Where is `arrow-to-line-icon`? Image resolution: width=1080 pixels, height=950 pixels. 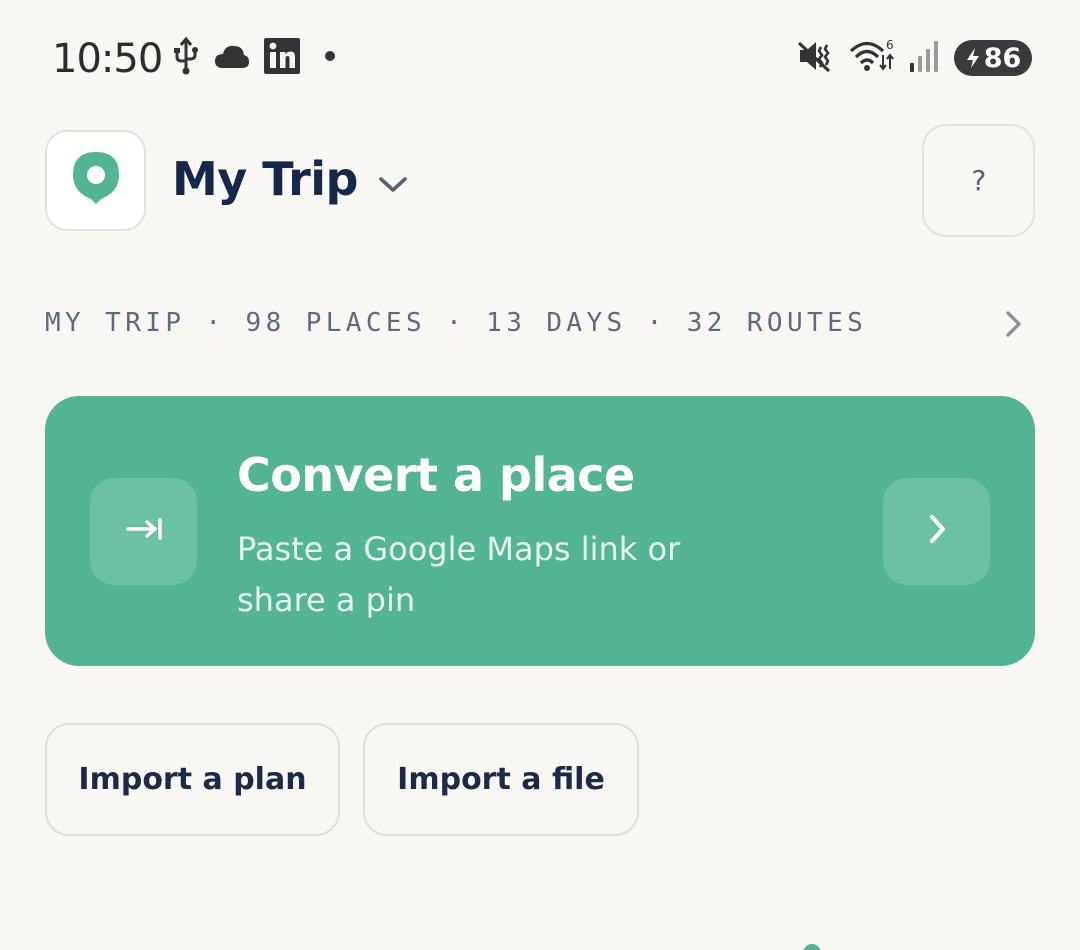
arrow-to-line-icon is located at coordinates (144, 531).